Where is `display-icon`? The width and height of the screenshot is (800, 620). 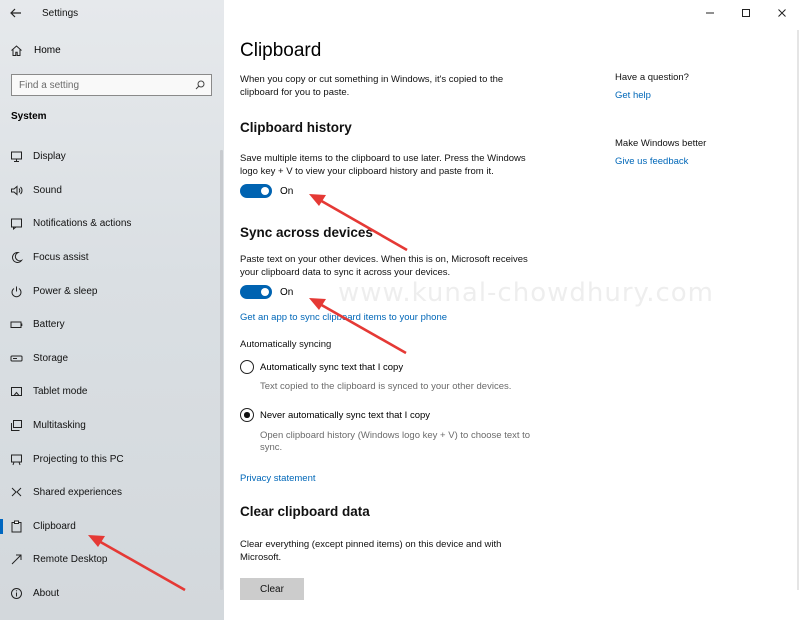 display-icon is located at coordinates (16, 156).